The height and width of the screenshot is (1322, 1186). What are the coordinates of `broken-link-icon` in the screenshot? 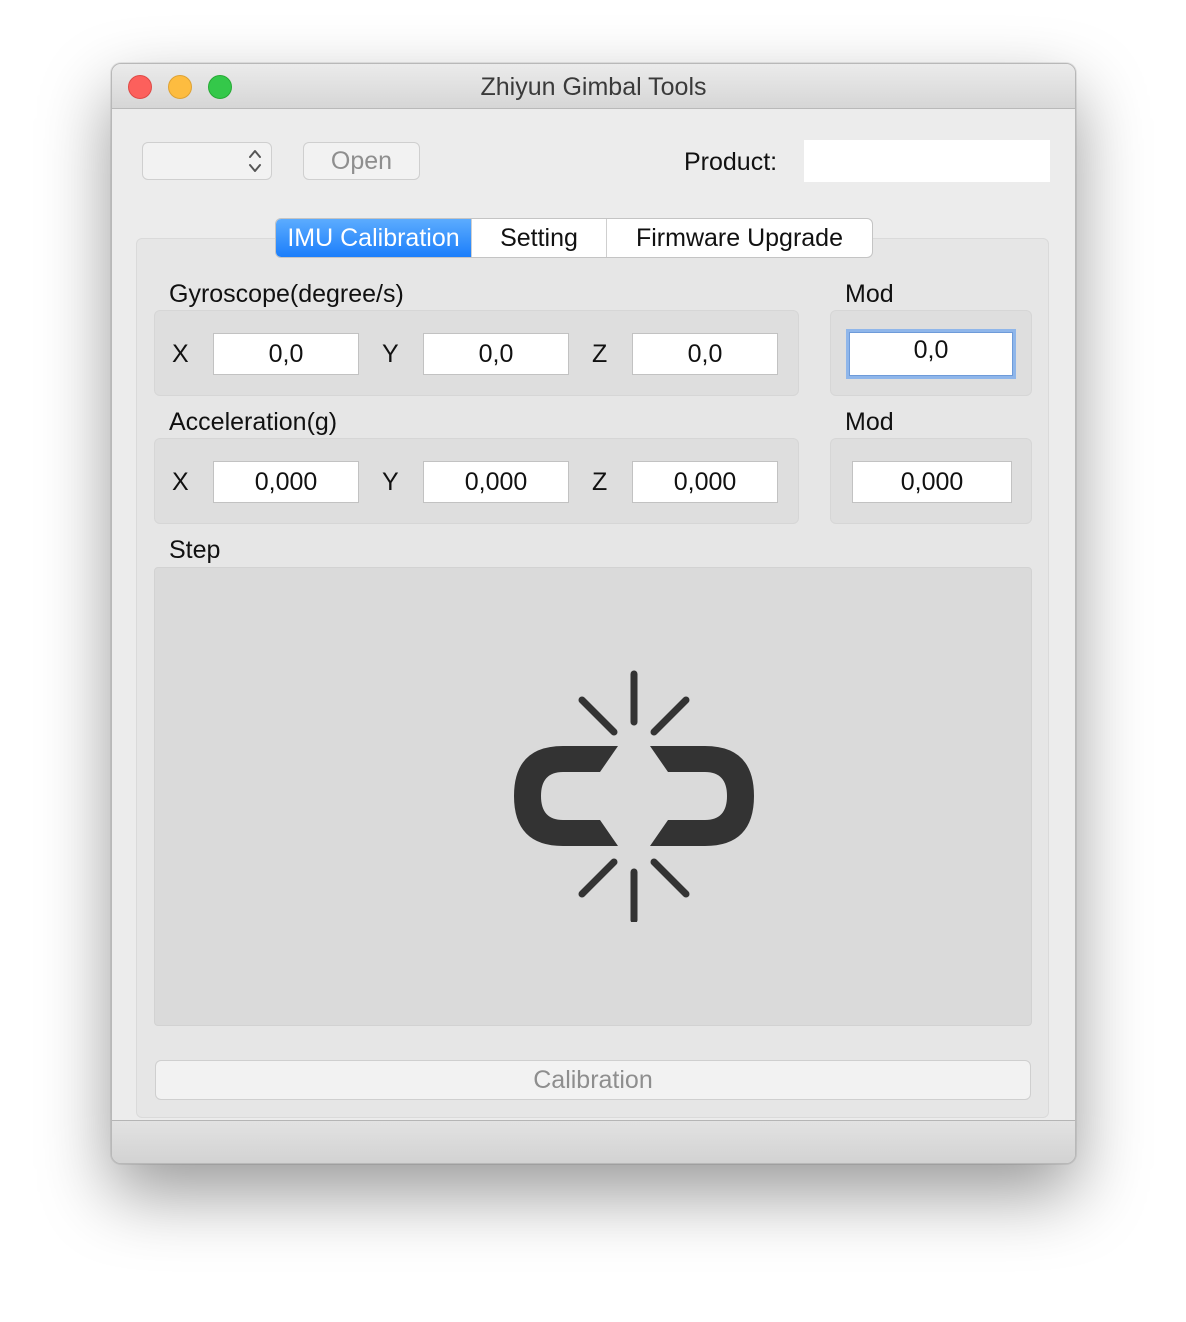 It's located at (634, 796).